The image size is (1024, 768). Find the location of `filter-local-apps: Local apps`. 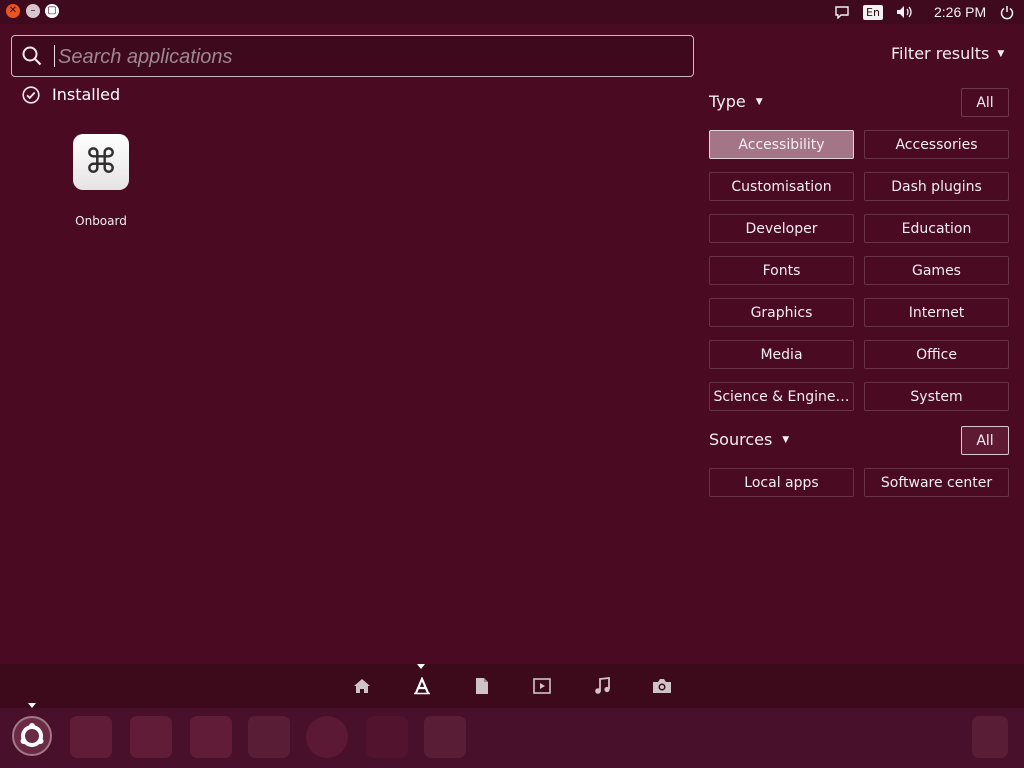

filter-local-apps: Local apps is located at coordinates (781, 482).